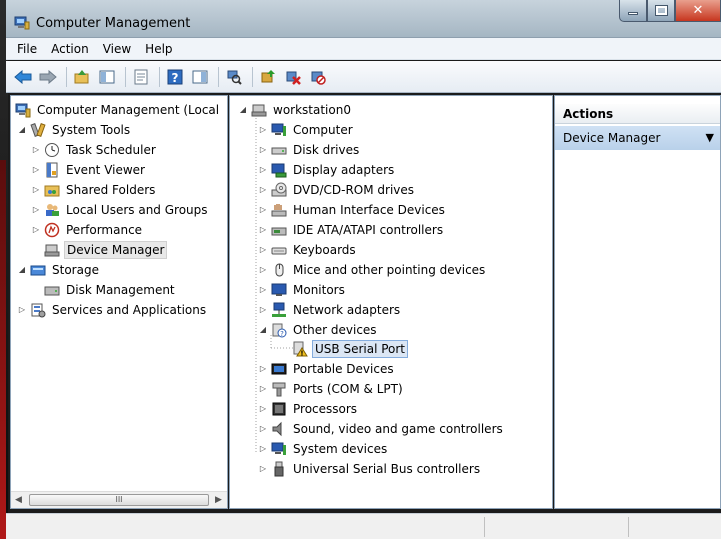  Describe the element at coordinates (116, 249) in the screenshot. I see `tree-label: Device Manager` at that location.